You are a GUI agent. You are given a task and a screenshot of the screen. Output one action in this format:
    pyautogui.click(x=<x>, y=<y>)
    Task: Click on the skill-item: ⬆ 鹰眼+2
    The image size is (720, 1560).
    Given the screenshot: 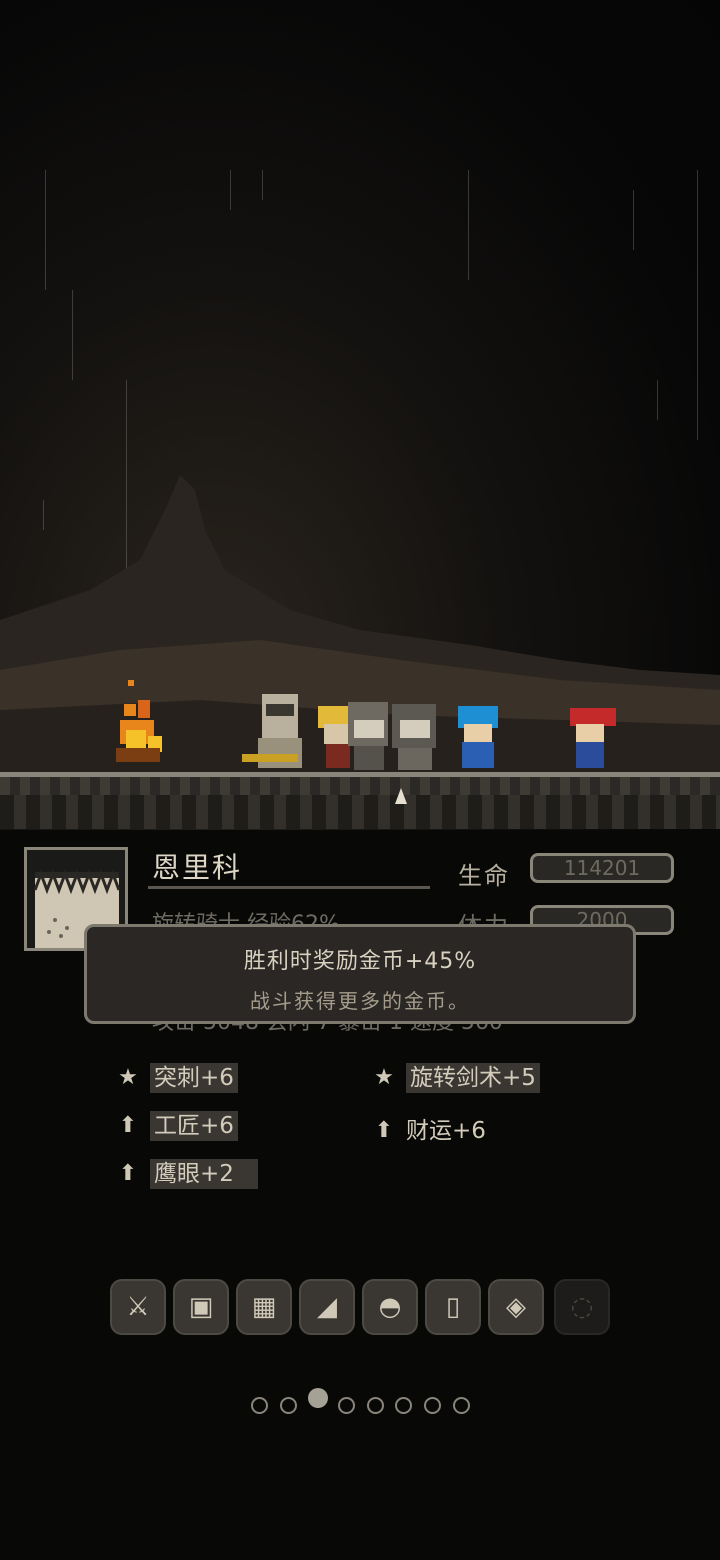 What is the action you would take?
    pyautogui.click(x=186, y=1174)
    